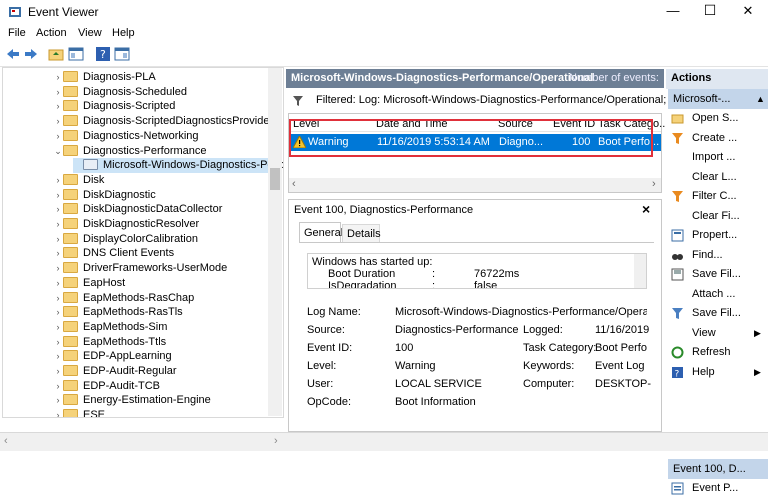 This screenshot has height=498, width=768. Describe the element at coordinates (123, 298) in the screenshot. I see `tree-item: › EapMethods-RasChap` at that location.